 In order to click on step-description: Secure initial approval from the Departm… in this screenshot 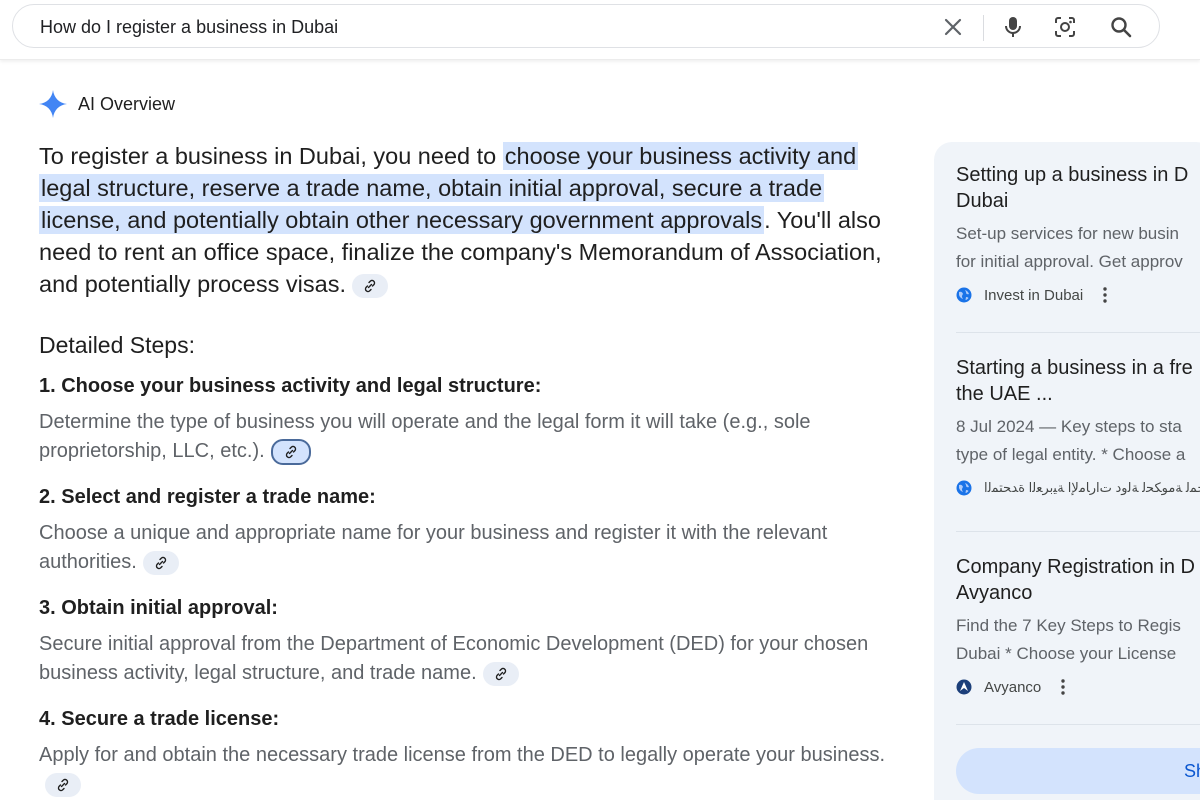, I will do `click(464, 659)`.